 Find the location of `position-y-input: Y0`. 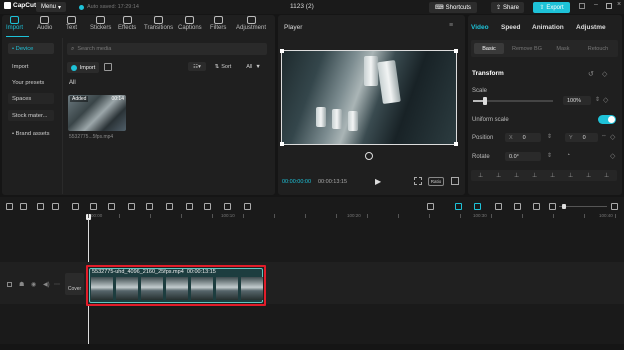

position-y-input: Y0 is located at coordinates (581, 137).